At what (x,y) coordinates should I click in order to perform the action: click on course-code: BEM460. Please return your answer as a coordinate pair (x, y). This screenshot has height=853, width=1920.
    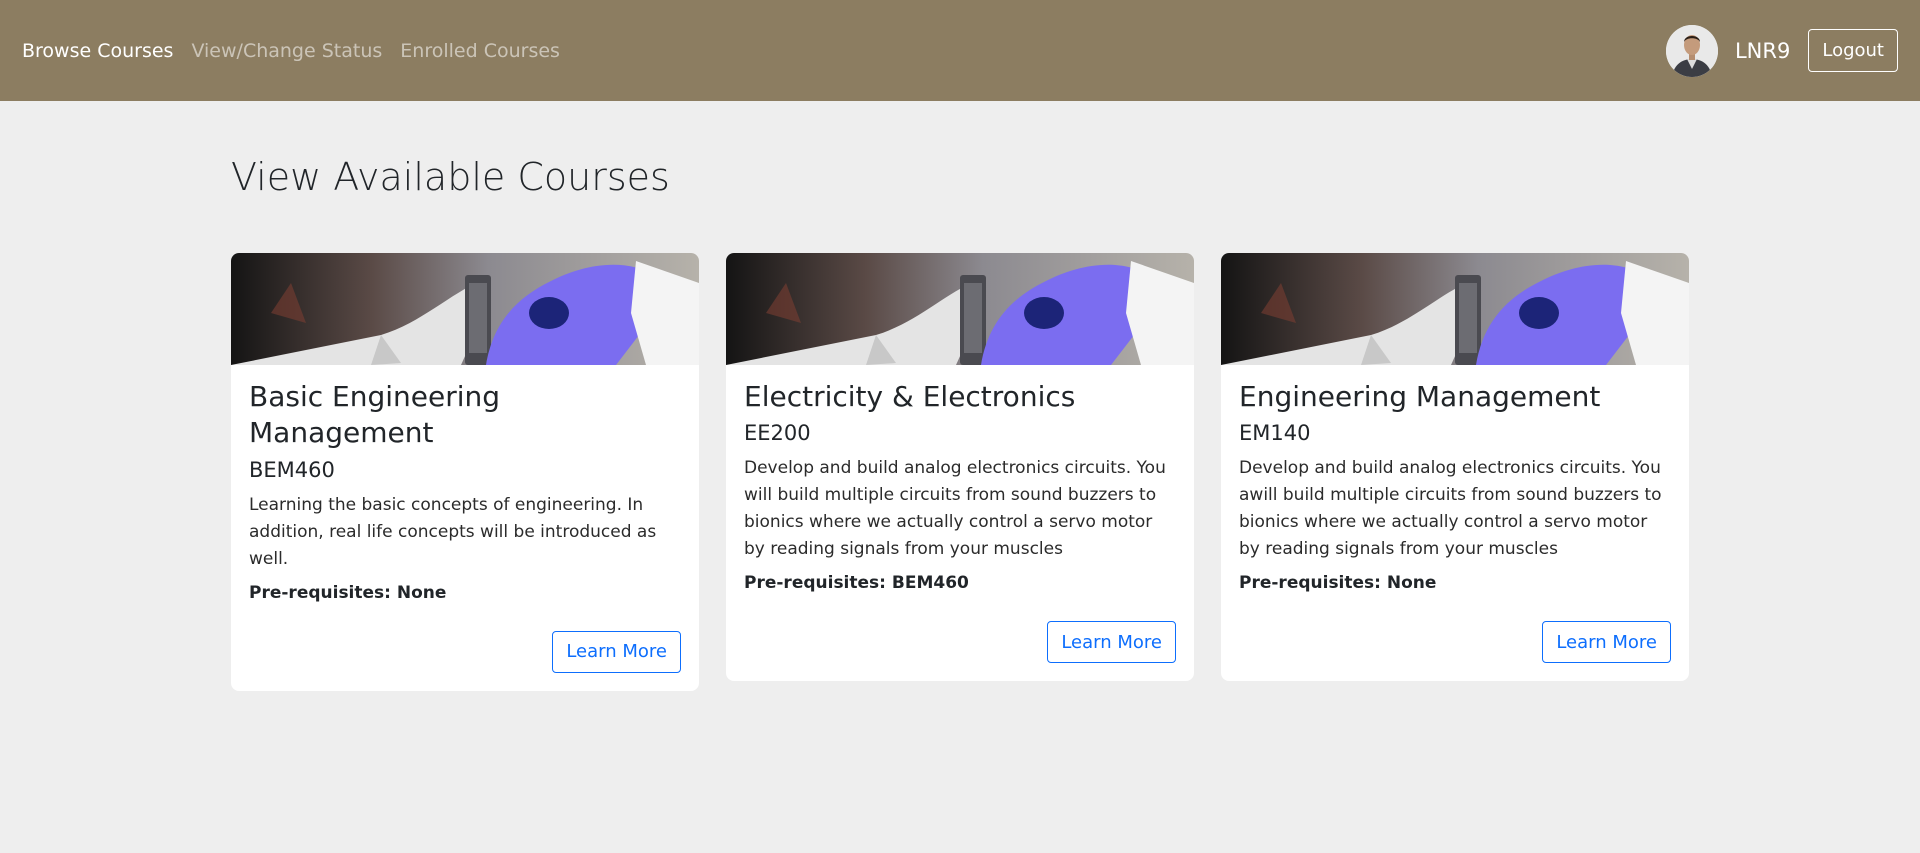
    Looking at the image, I should click on (292, 469).